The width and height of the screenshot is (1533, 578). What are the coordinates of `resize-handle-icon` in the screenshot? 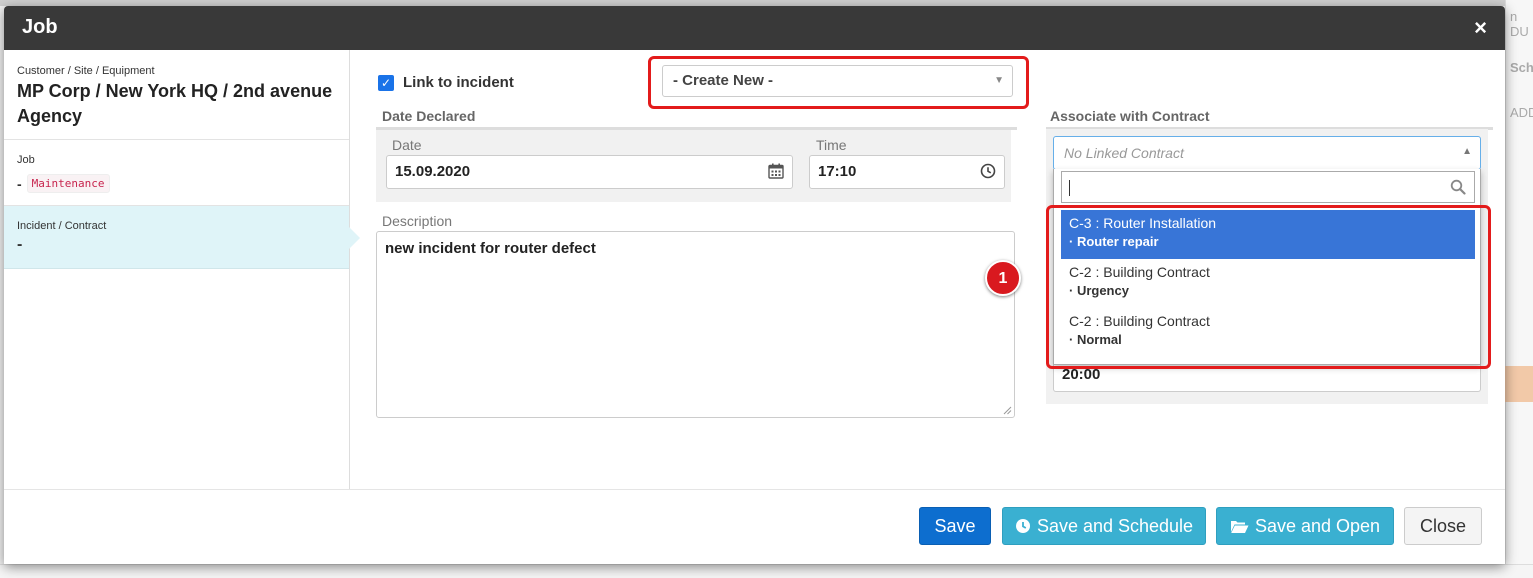 It's located at (1007, 410).